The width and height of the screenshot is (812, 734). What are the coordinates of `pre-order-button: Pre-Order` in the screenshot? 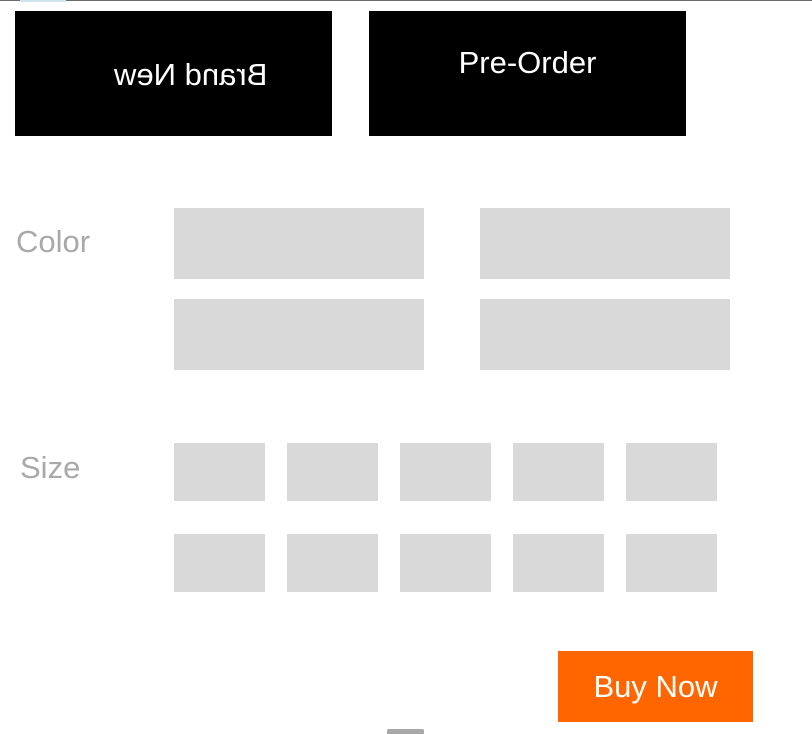 It's located at (527, 73).